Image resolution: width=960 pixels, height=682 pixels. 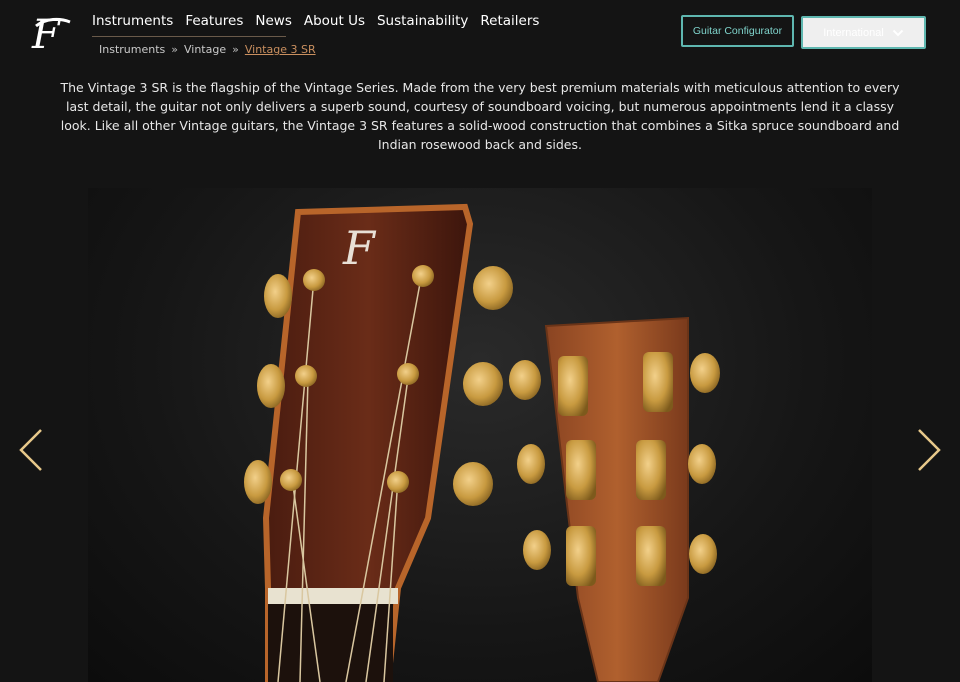 What do you see at coordinates (737, 31) in the screenshot?
I see `guitar-configurator-button: Guitar Configurator` at bounding box center [737, 31].